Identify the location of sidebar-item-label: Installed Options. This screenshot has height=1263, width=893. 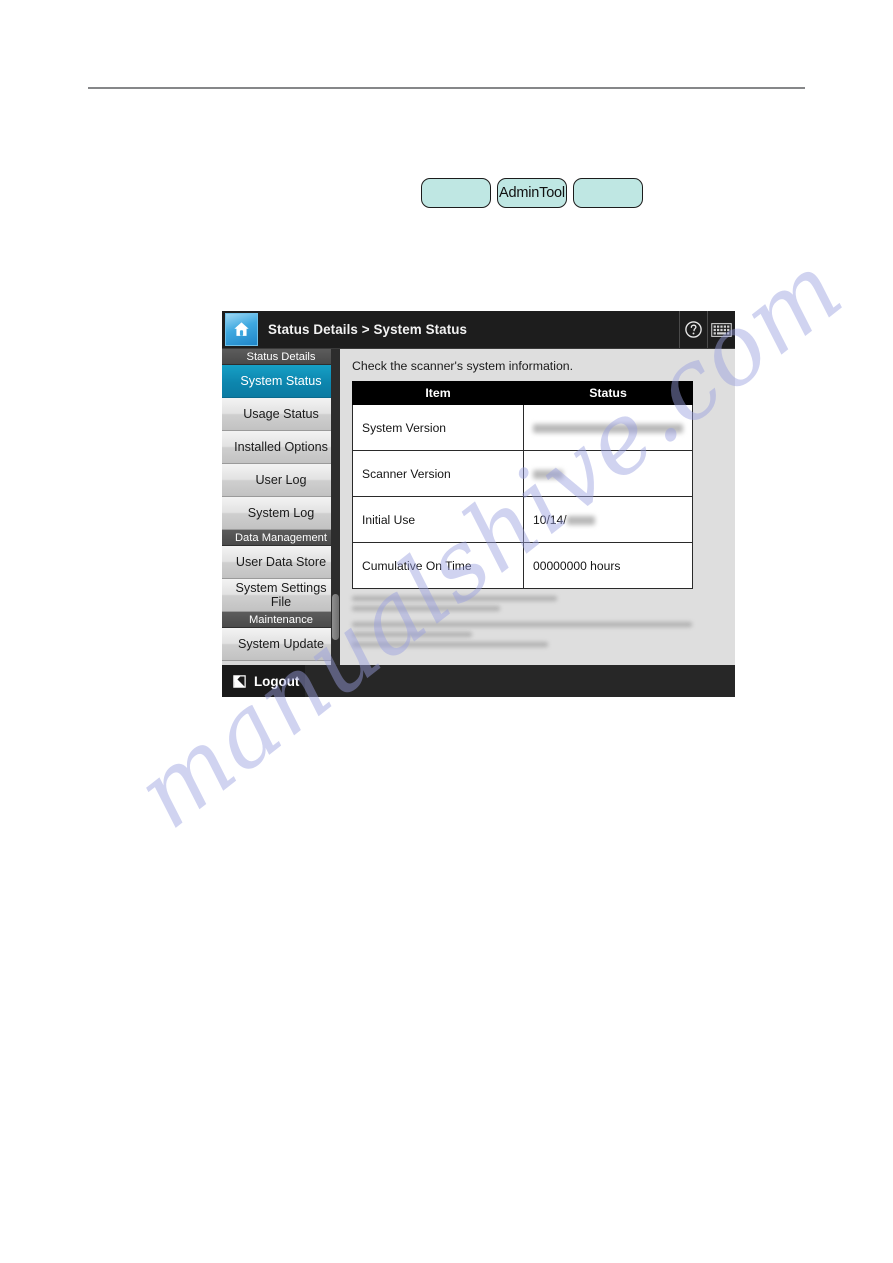
(281, 446).